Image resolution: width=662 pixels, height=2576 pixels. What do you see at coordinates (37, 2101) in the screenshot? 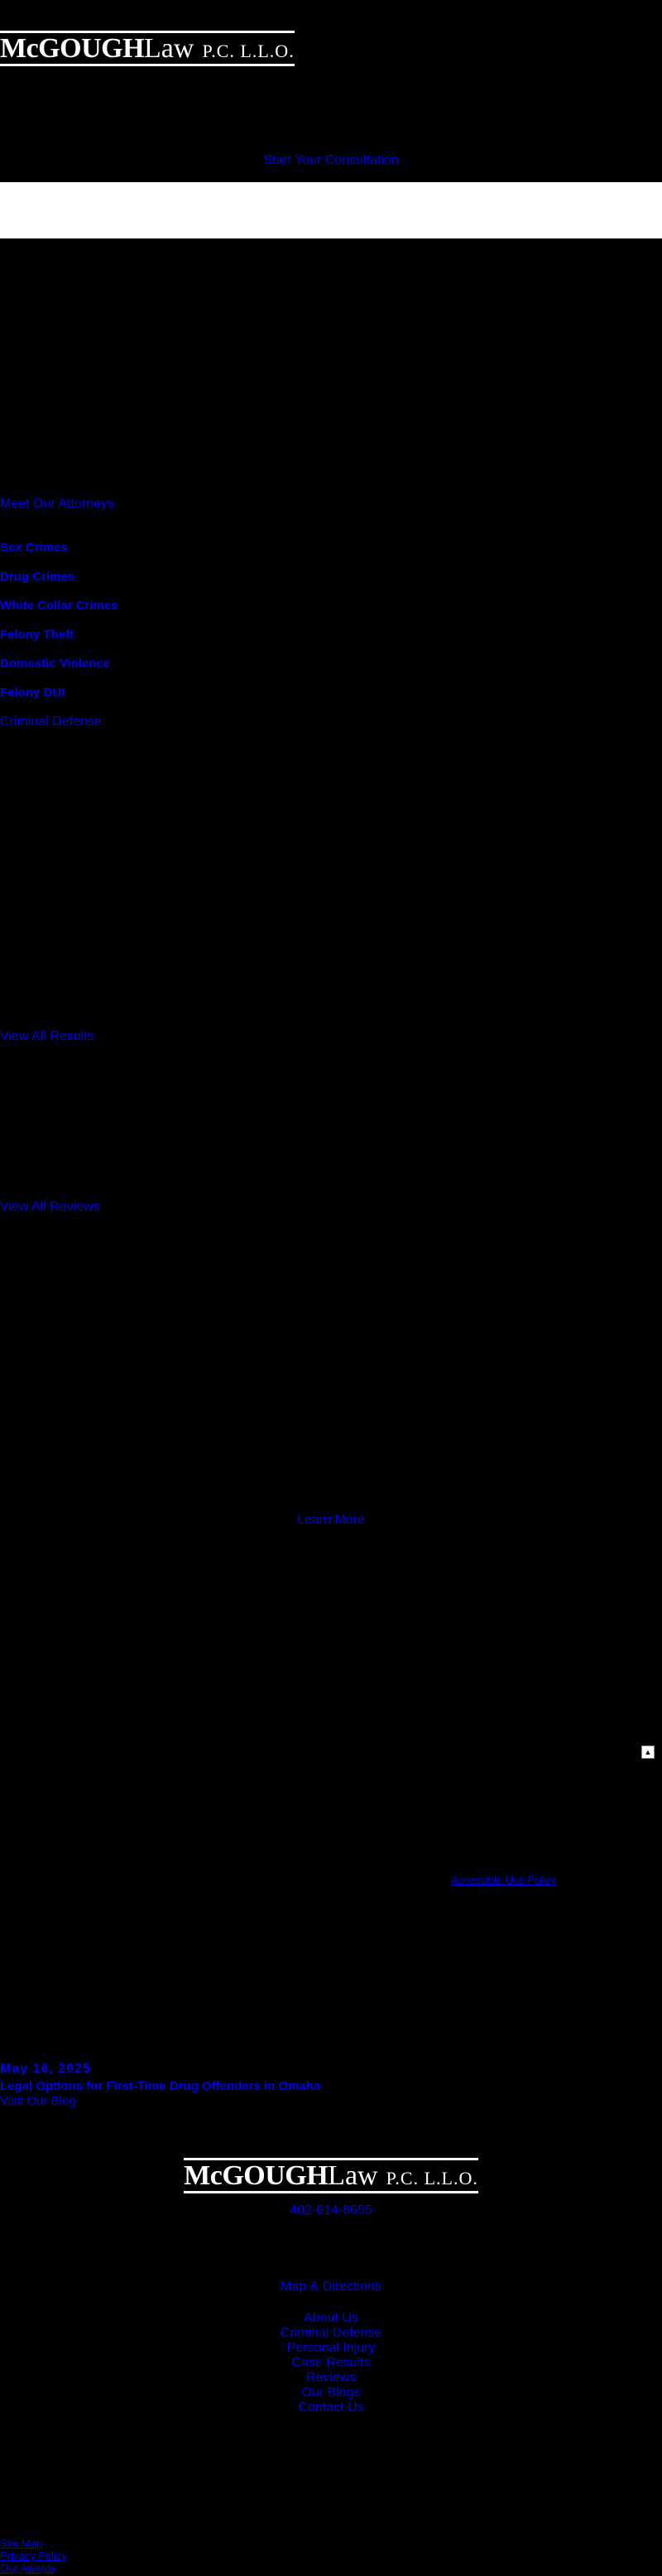
I see `visit-blog-link: Visit Our Blog` at bounding box center [37, 2101].